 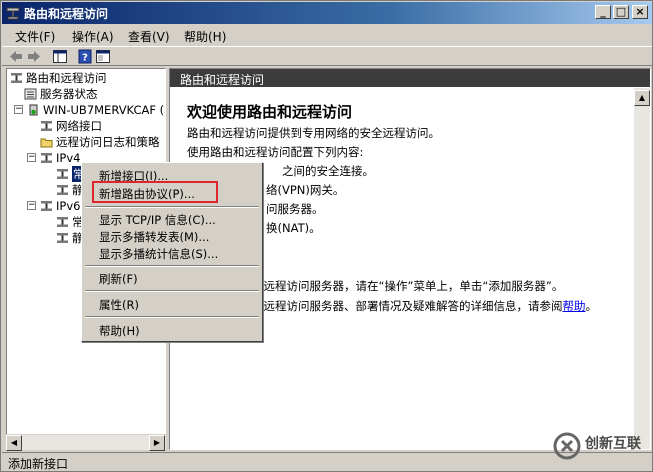 What do you see at coordinates (86, 442) in the screenshot?
I see `tree-horizontal-scrollbar: ◀ ▶` at bounding box center [86, 442].